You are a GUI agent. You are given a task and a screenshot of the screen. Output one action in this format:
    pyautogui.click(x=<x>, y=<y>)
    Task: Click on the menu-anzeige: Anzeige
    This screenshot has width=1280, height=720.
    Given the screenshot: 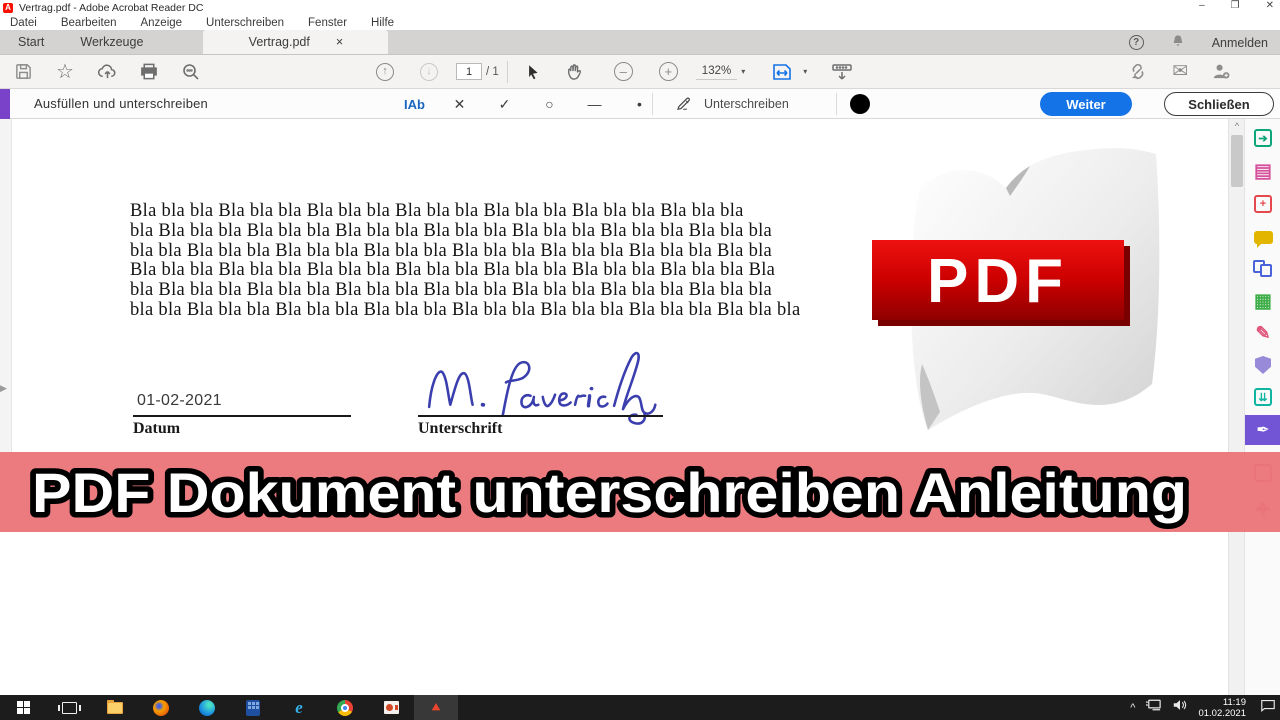 What is the action you would take?
    pyautogui.click(x=161, y=23)
    